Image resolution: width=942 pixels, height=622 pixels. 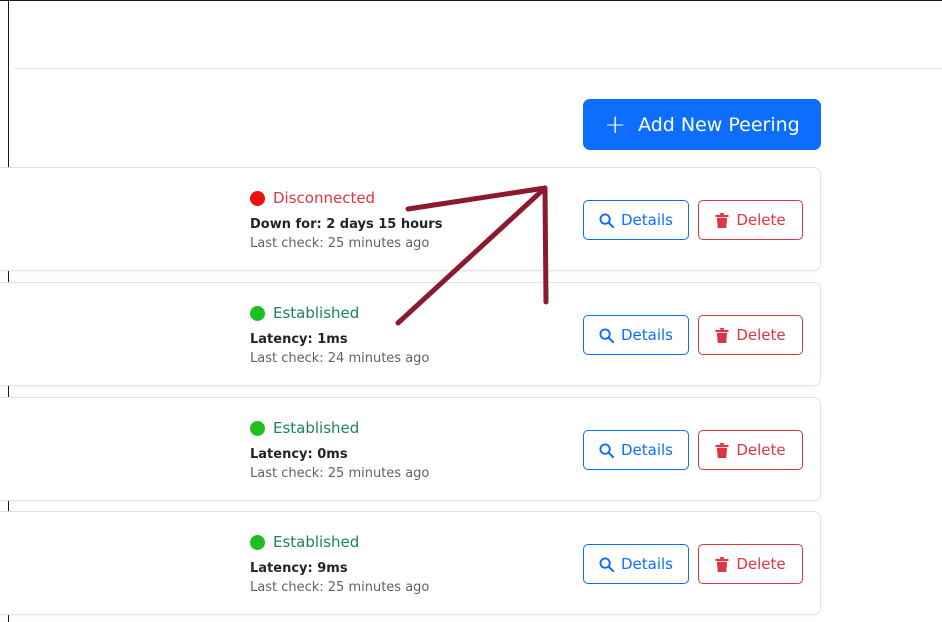 I want to click on window-top-border, so click(x=471, y=0).